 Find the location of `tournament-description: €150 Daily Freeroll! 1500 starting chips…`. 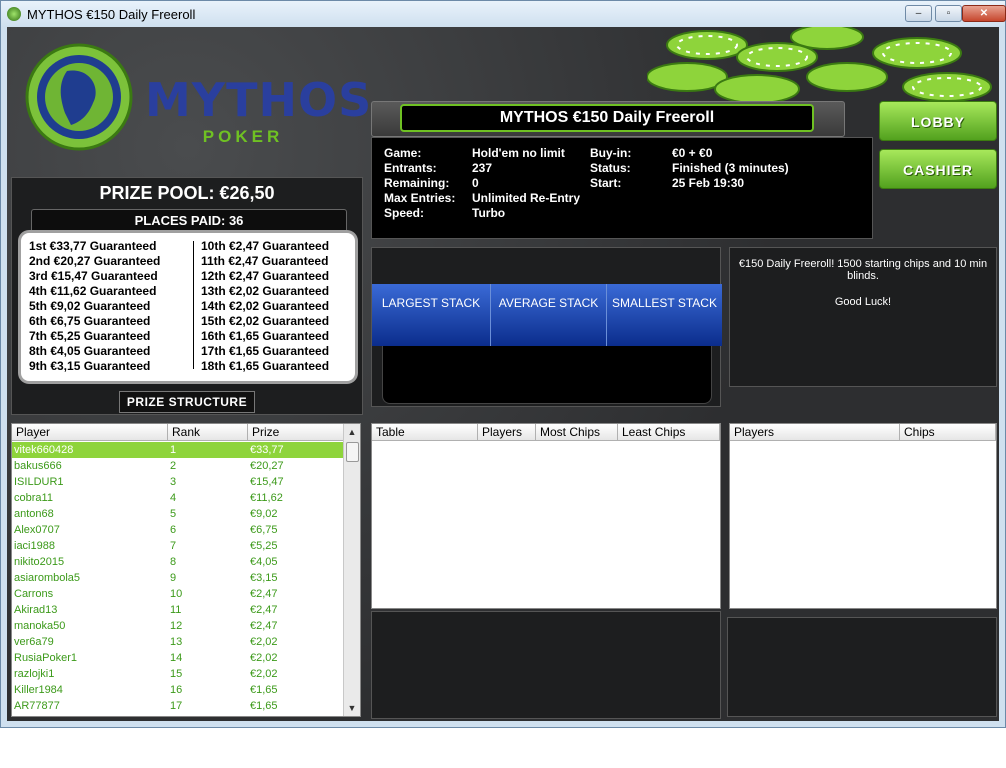

tournament-description: €150 Daily Freeroll! 1500 starting chips… is located at coordinates (863, 317).